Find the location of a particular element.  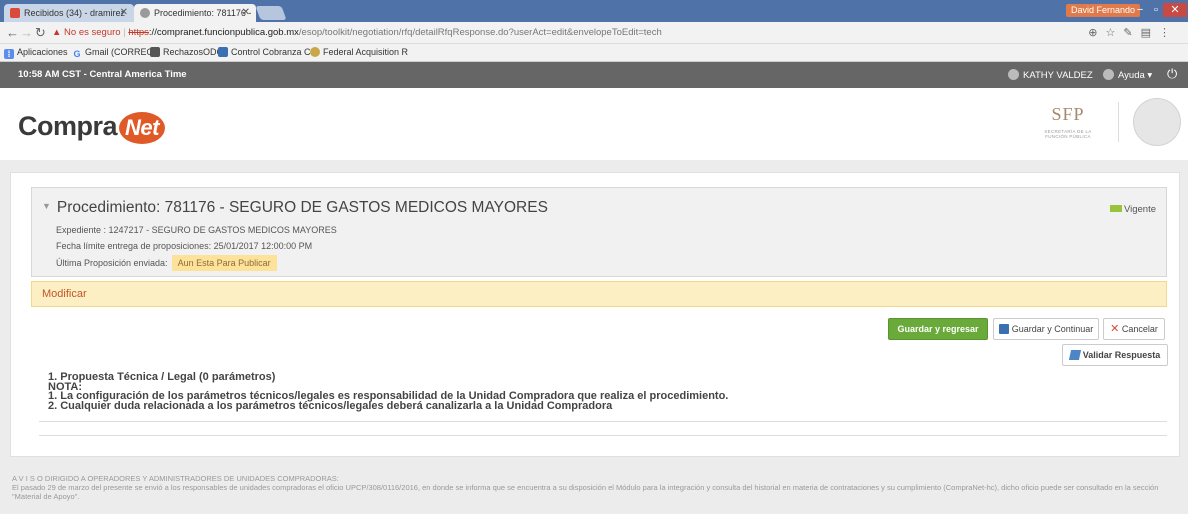

security-warning: No es seguro is located at coordinates (92, 32).